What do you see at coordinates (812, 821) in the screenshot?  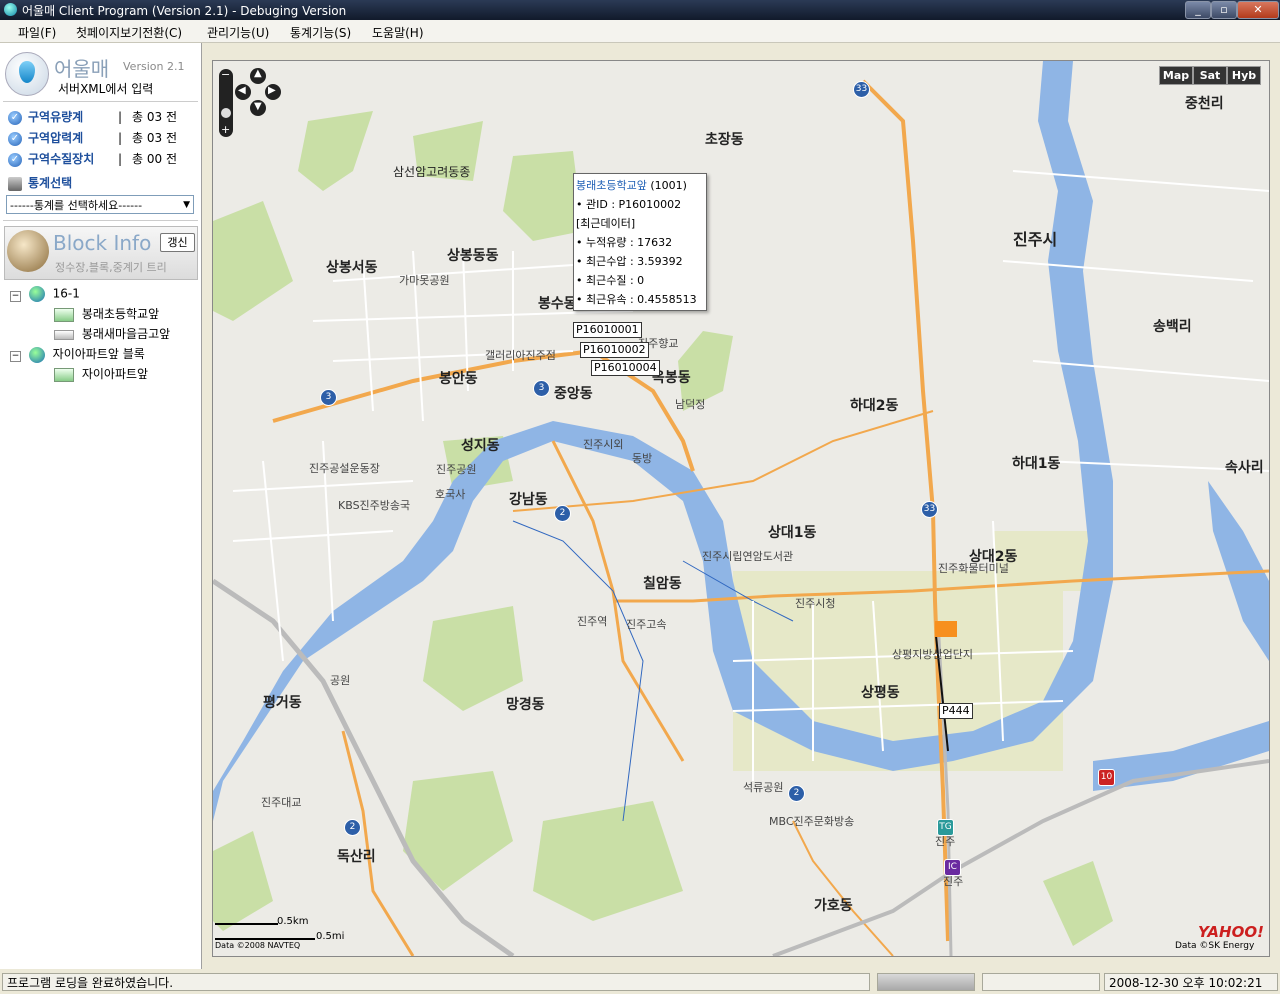 I see `map-label: MBC진주문화방송` at bounding box center [812, 821].